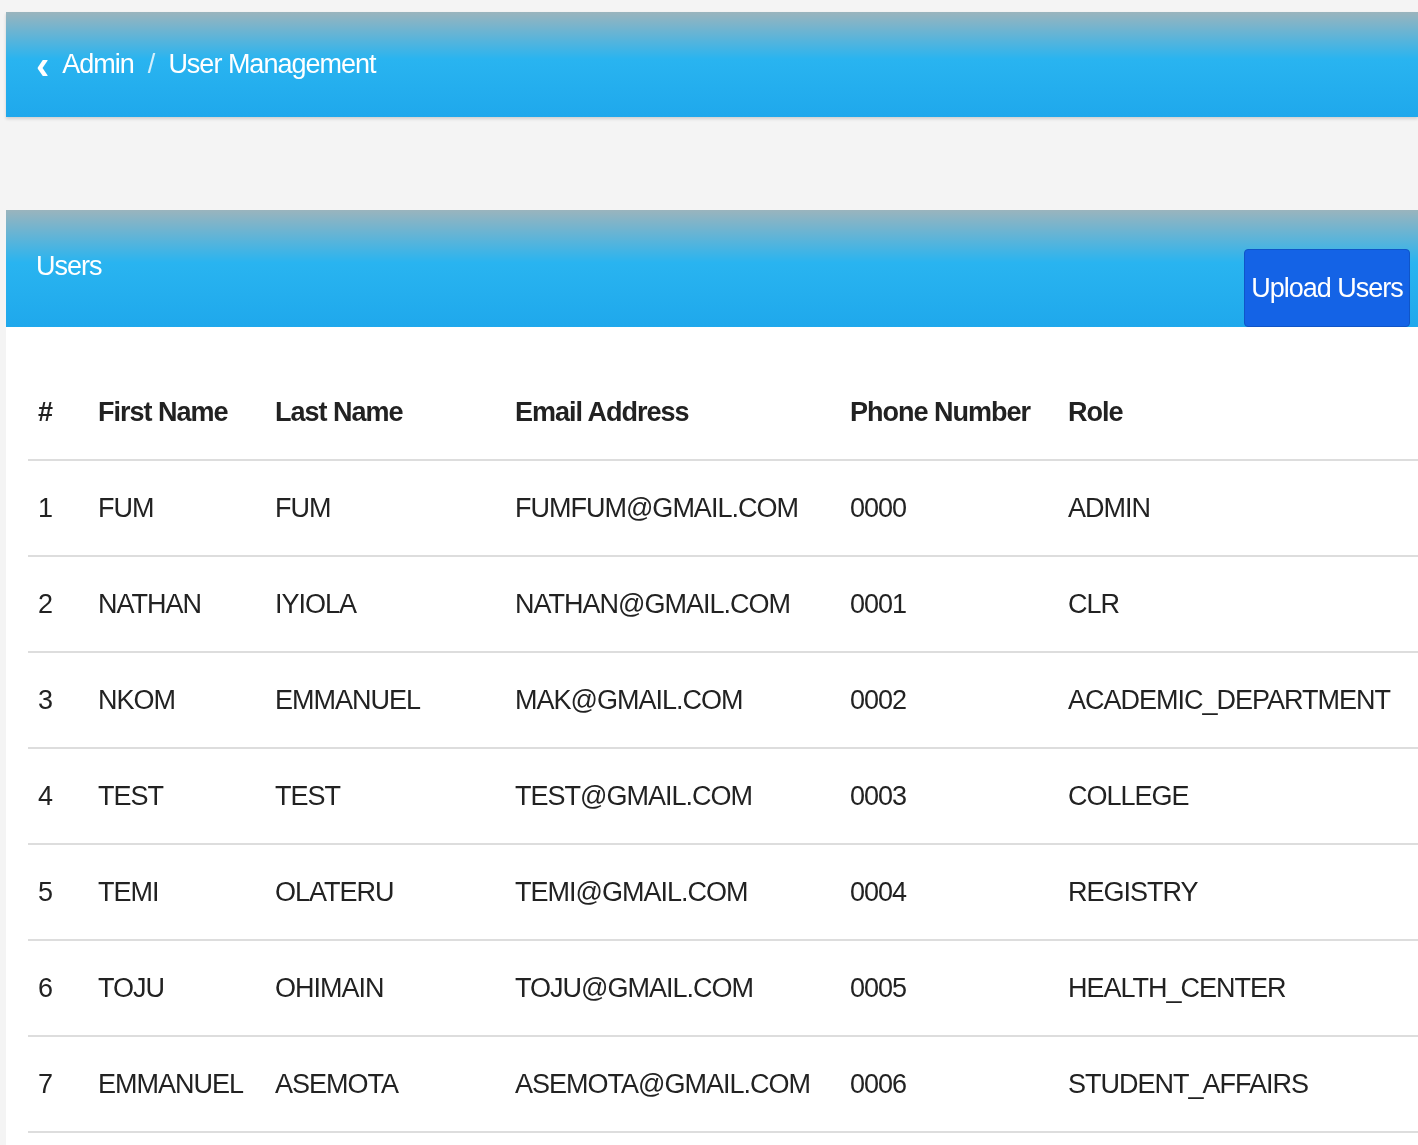 The height and width of the screenshot is (1145, 1418). What do you see at coordinates (329, 987) in the screenshot?
I see `table-cell: OHIMAIN` at bounding box center [329, 987].